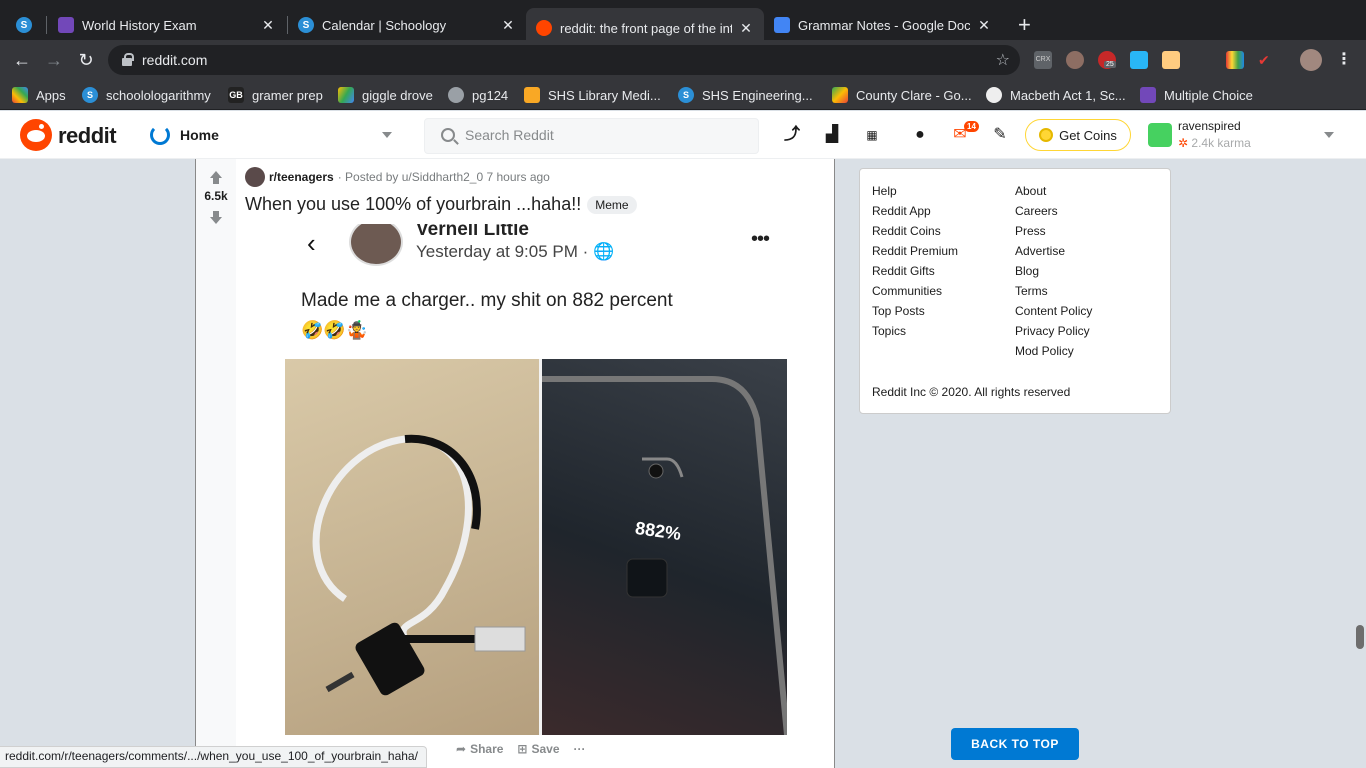 The width and height of the screenshot is (1366, 768). What do you see at coordinates (346, 95) in the screenshot?
I see `drive-icon` at bounding box center [346, 95].